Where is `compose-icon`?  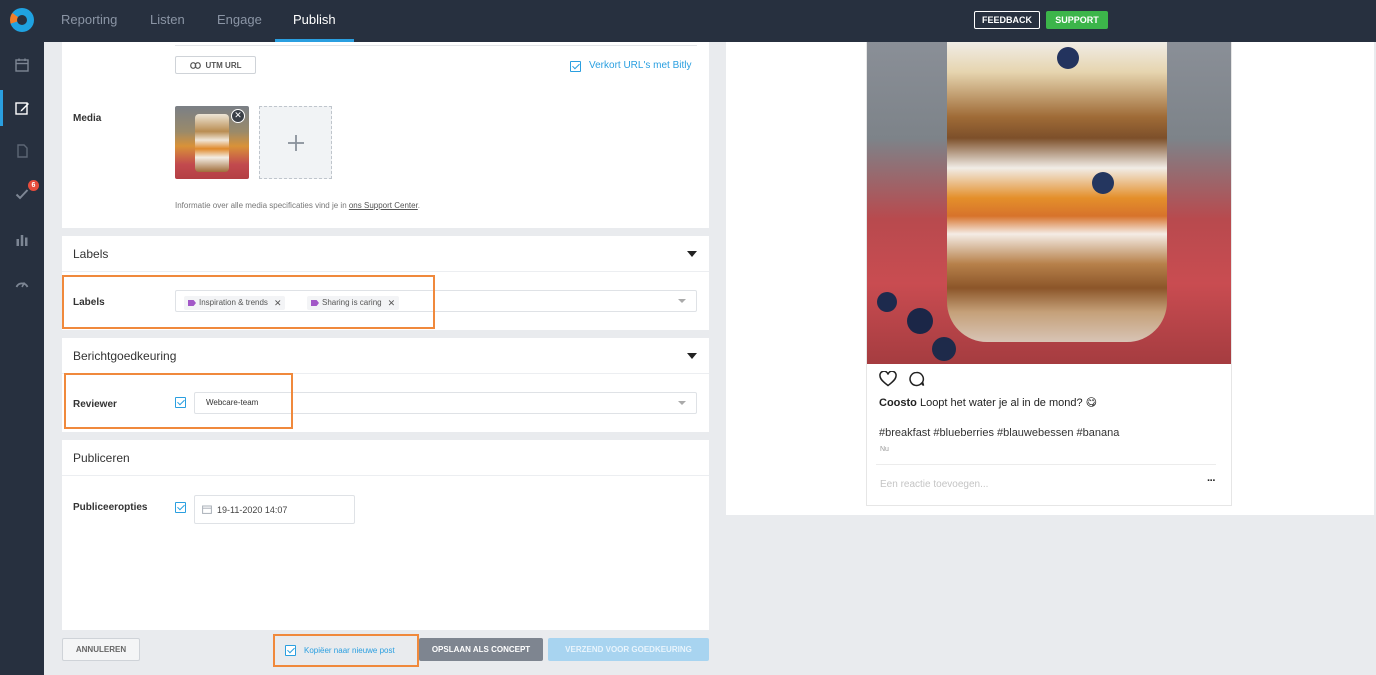
compose-icon is located at coordinates (22, 108).